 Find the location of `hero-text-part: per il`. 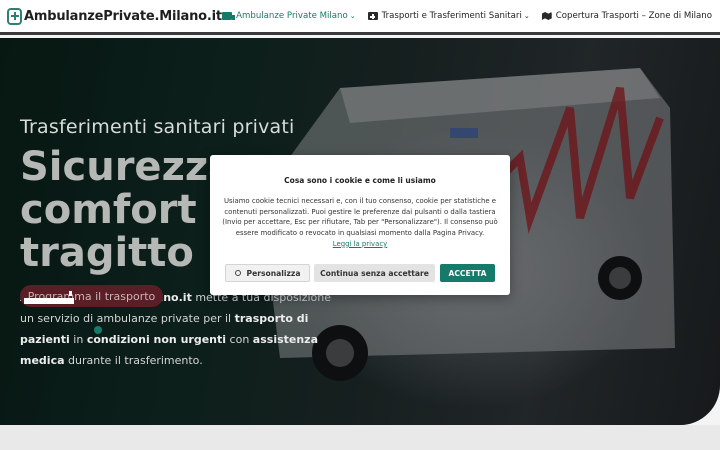

hero-text-part: per il is located at coordinates (219, 318).